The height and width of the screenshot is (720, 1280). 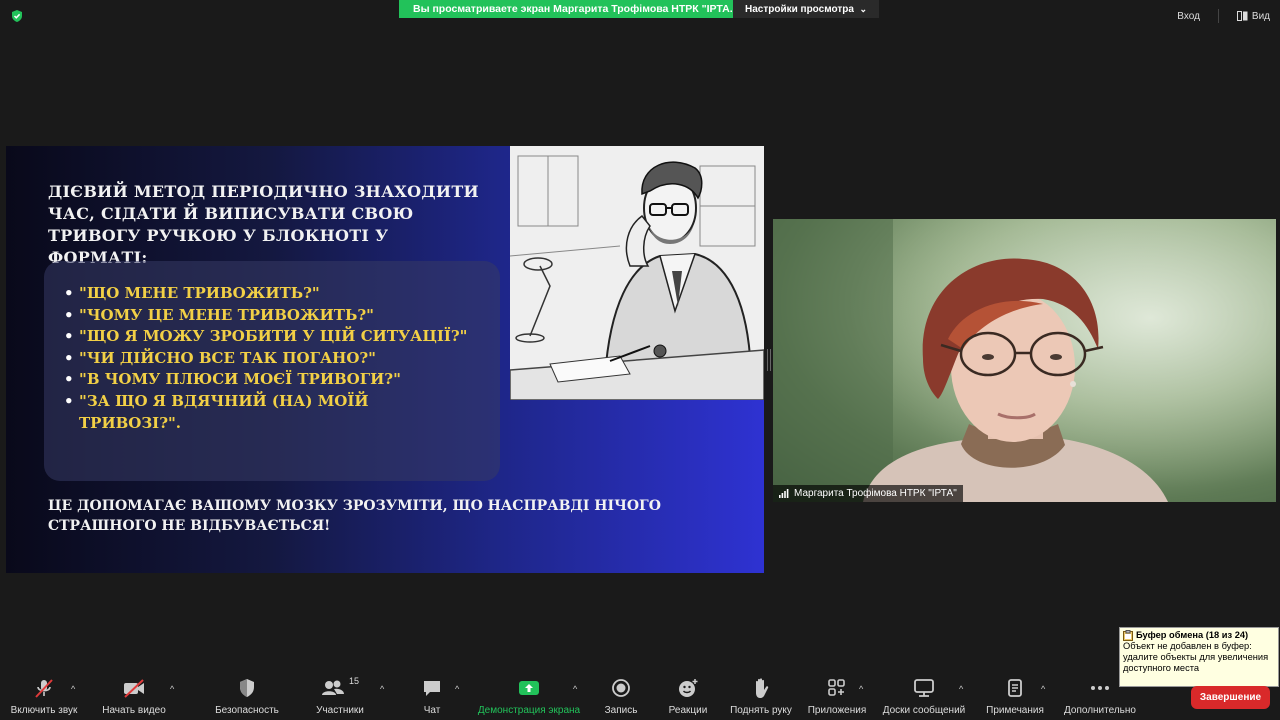 What do you see at coordinates (1015, 688) in the screenshot?
I see `notes-icon` at bounding box center [1015, 688].